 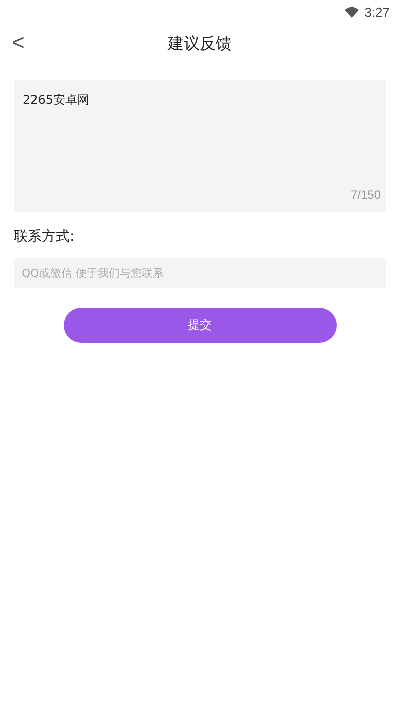 What do you see at coordinates (365, 195) in the screenshot?
I see `character-counter: 7/150` at bounding box center [365, 195].